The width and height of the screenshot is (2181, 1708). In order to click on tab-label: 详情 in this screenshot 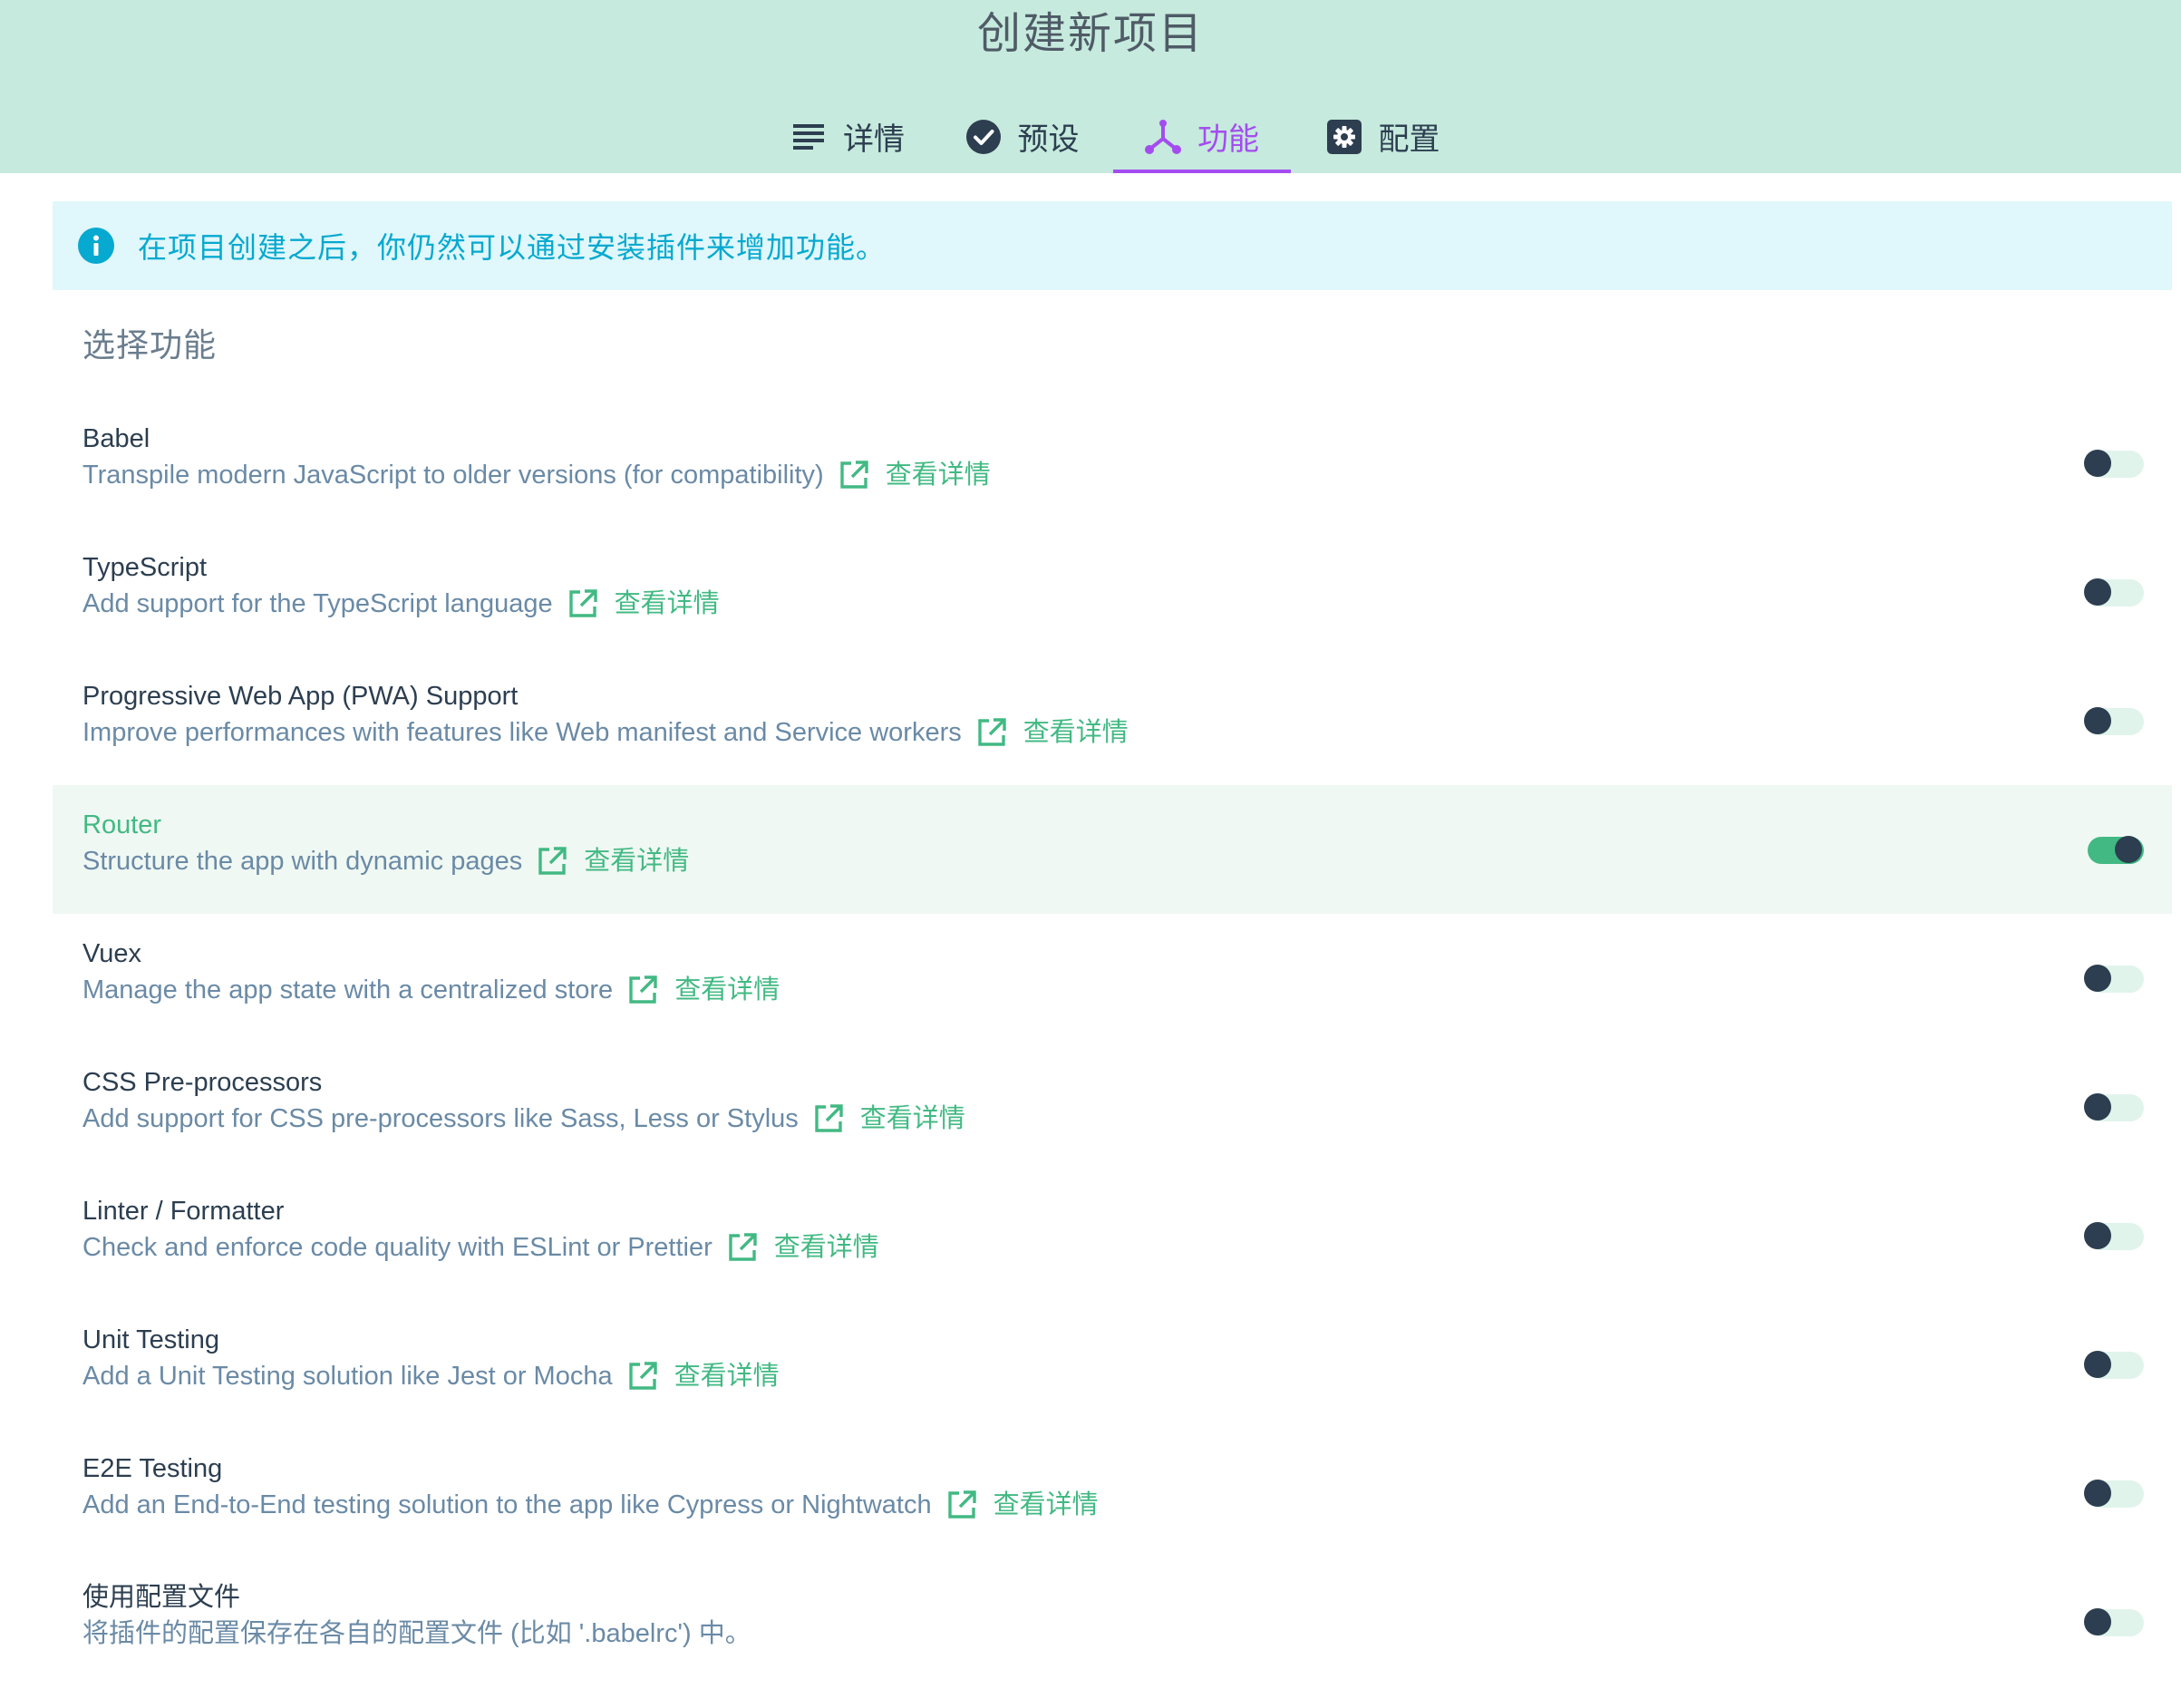, I will do `click(874, 139)`.